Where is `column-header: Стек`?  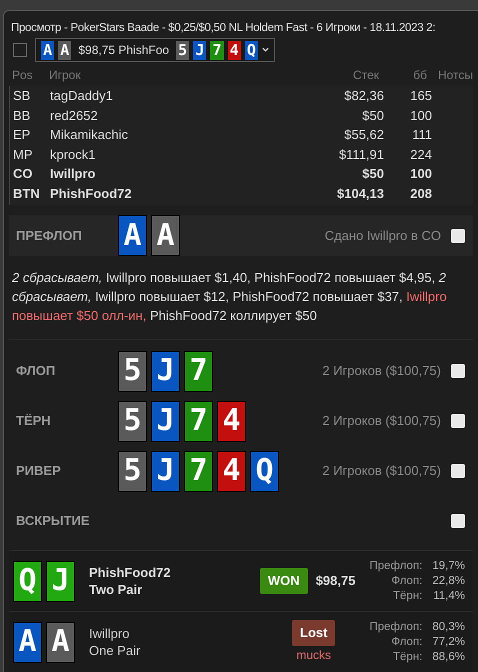 column-header: Стек is located at coordinates (365, 75).